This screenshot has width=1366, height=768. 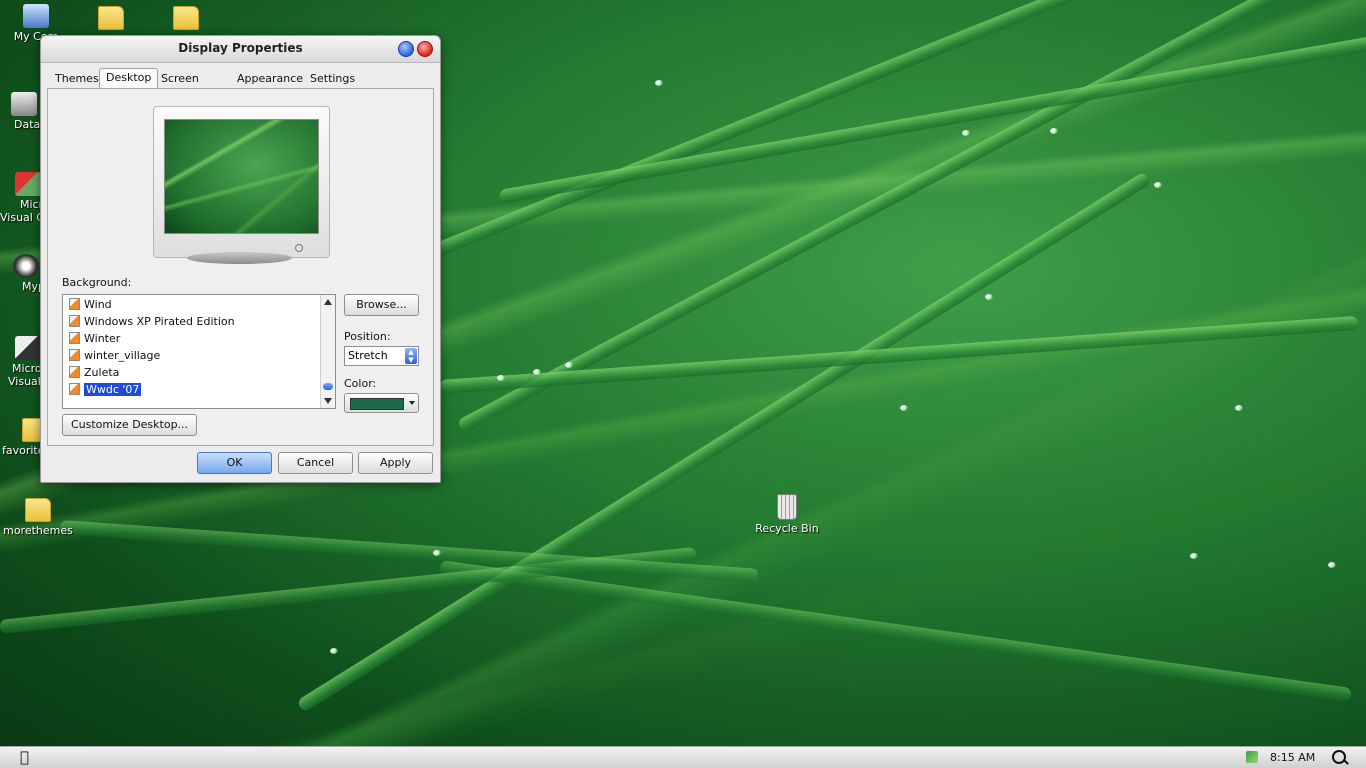 I want to click on list-item: Windows XP Pirated Edition, so click(x=152, y=322).